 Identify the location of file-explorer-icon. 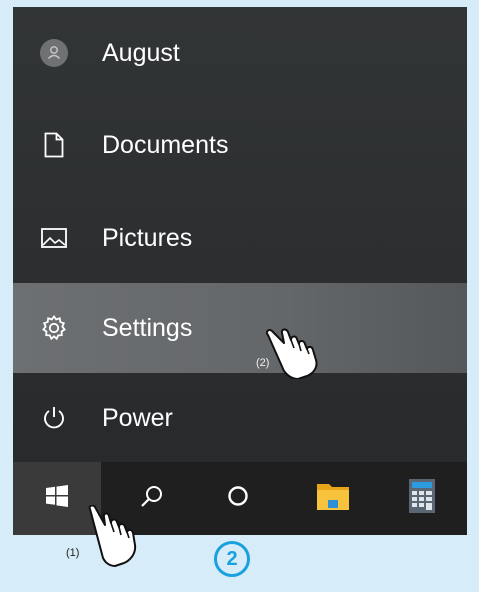
(333, 498).